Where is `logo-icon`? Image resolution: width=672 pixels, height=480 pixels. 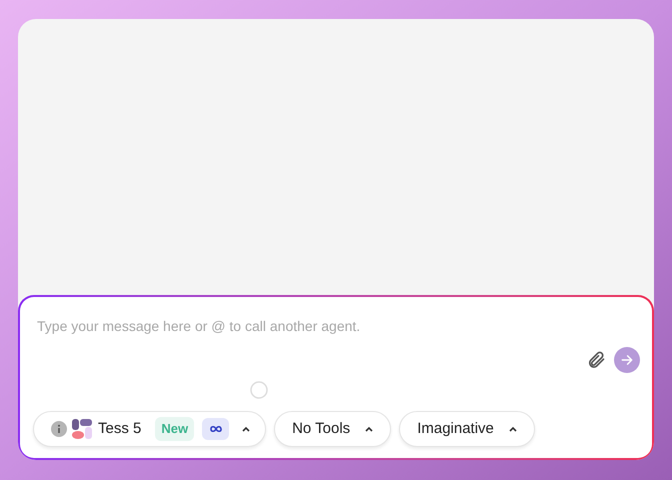
logo-icon is located at coordinates (82, 429).